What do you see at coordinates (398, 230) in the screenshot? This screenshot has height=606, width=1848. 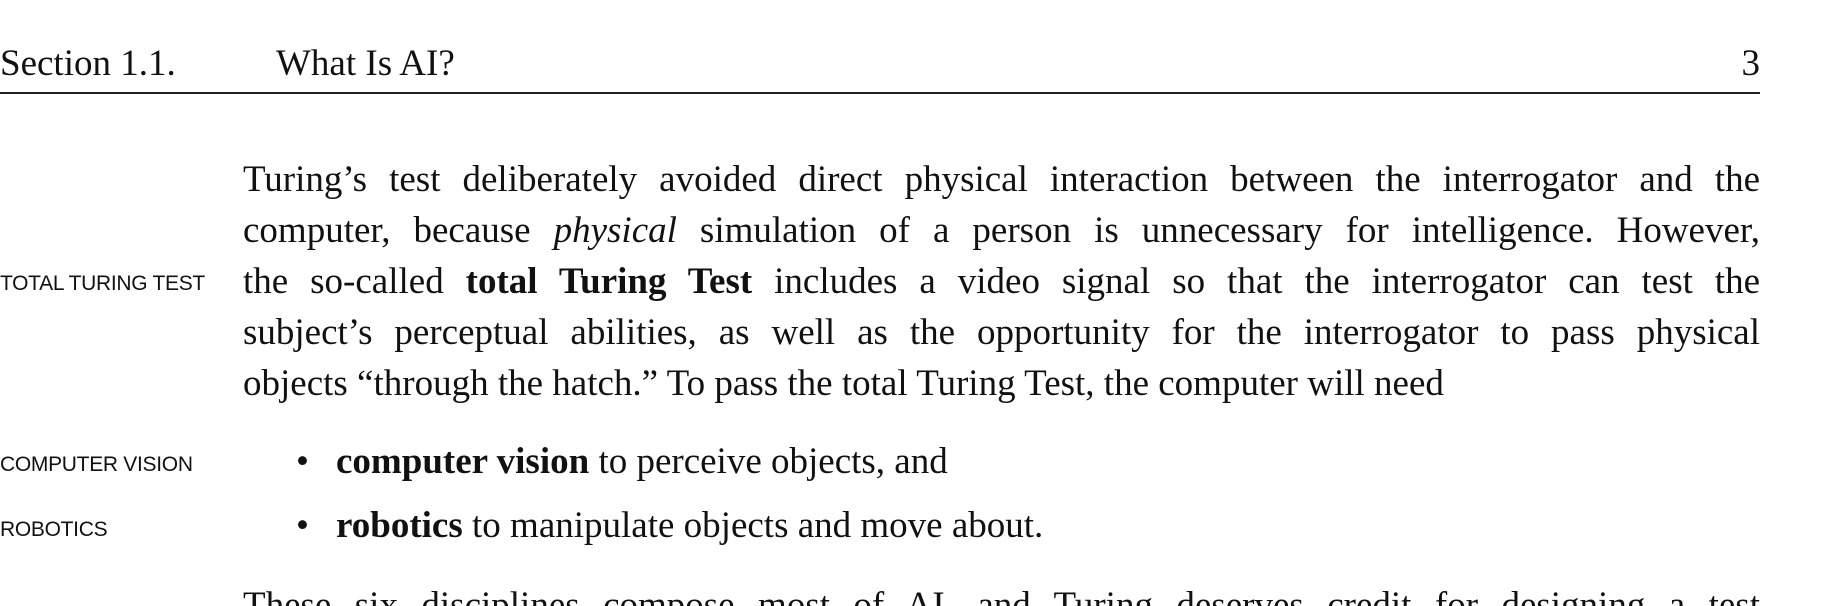 I see `text-run: computer, because` at bounding box center [398, 230].